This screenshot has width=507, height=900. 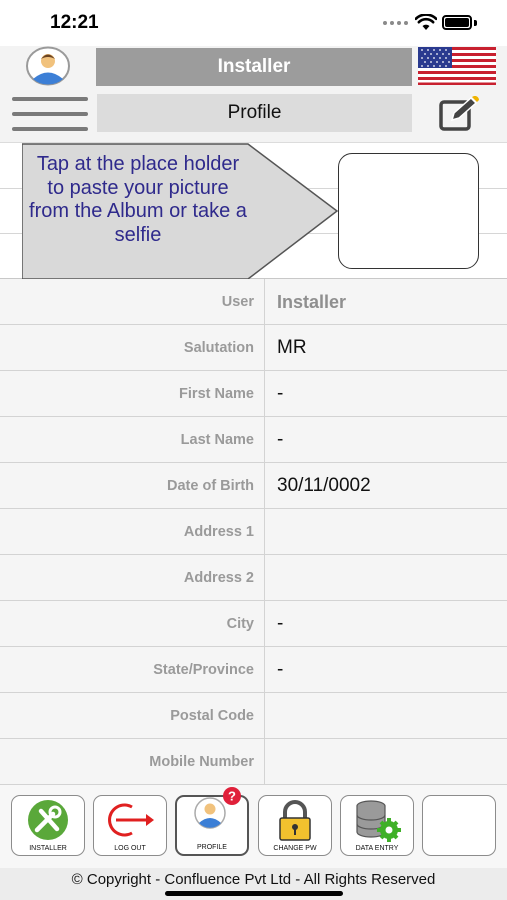 I want to click on form-row-date-of-birth: Date of Birth 30/11/0002, so click(x=253, y=486).